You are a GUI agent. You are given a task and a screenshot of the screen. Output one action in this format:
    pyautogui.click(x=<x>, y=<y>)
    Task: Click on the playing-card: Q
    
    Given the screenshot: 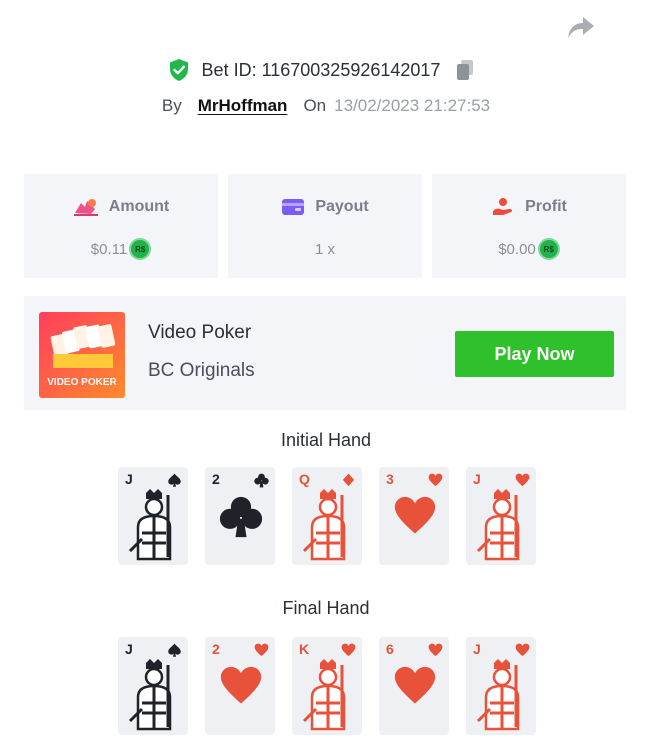 What is the action you would take?
    pyautogui.click(x=327, y=516)
    